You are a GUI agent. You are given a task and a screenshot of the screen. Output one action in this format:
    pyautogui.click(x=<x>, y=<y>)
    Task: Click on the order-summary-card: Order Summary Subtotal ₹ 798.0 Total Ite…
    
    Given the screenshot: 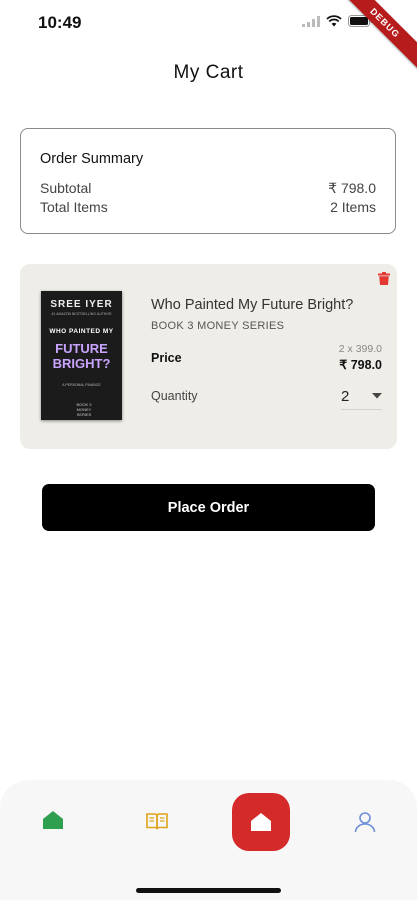 What is the action you would take?
    pyautogui.click(x=208, y=181)
    